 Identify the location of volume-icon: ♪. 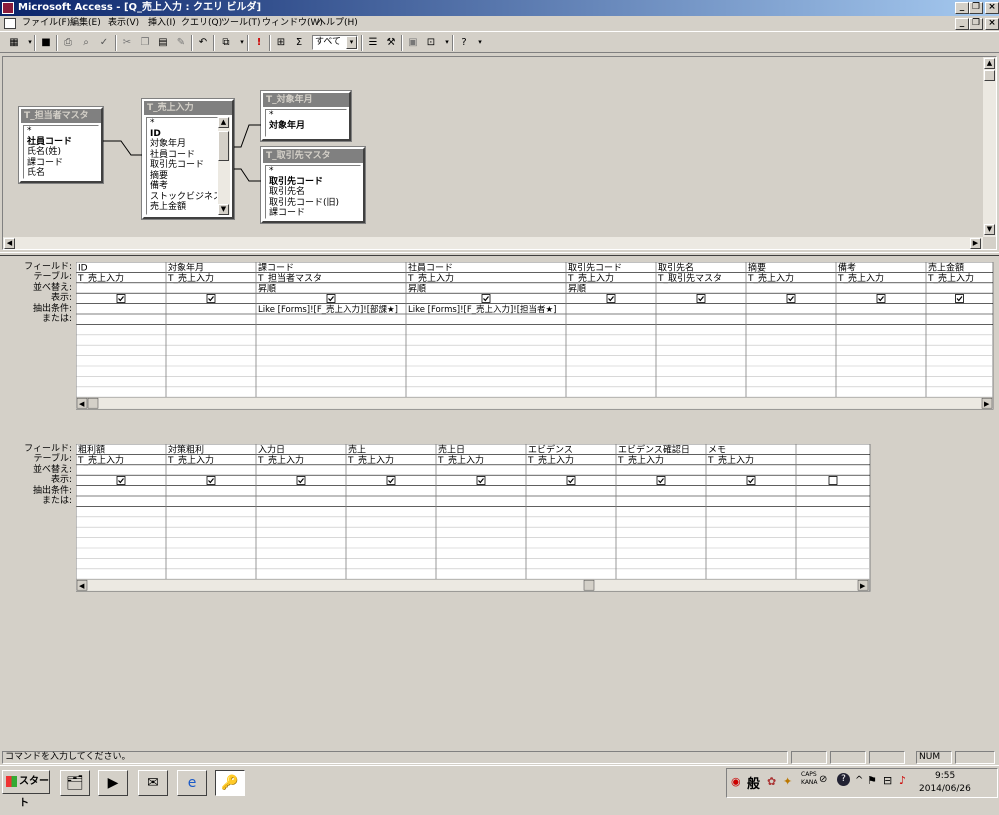
(902, 780).